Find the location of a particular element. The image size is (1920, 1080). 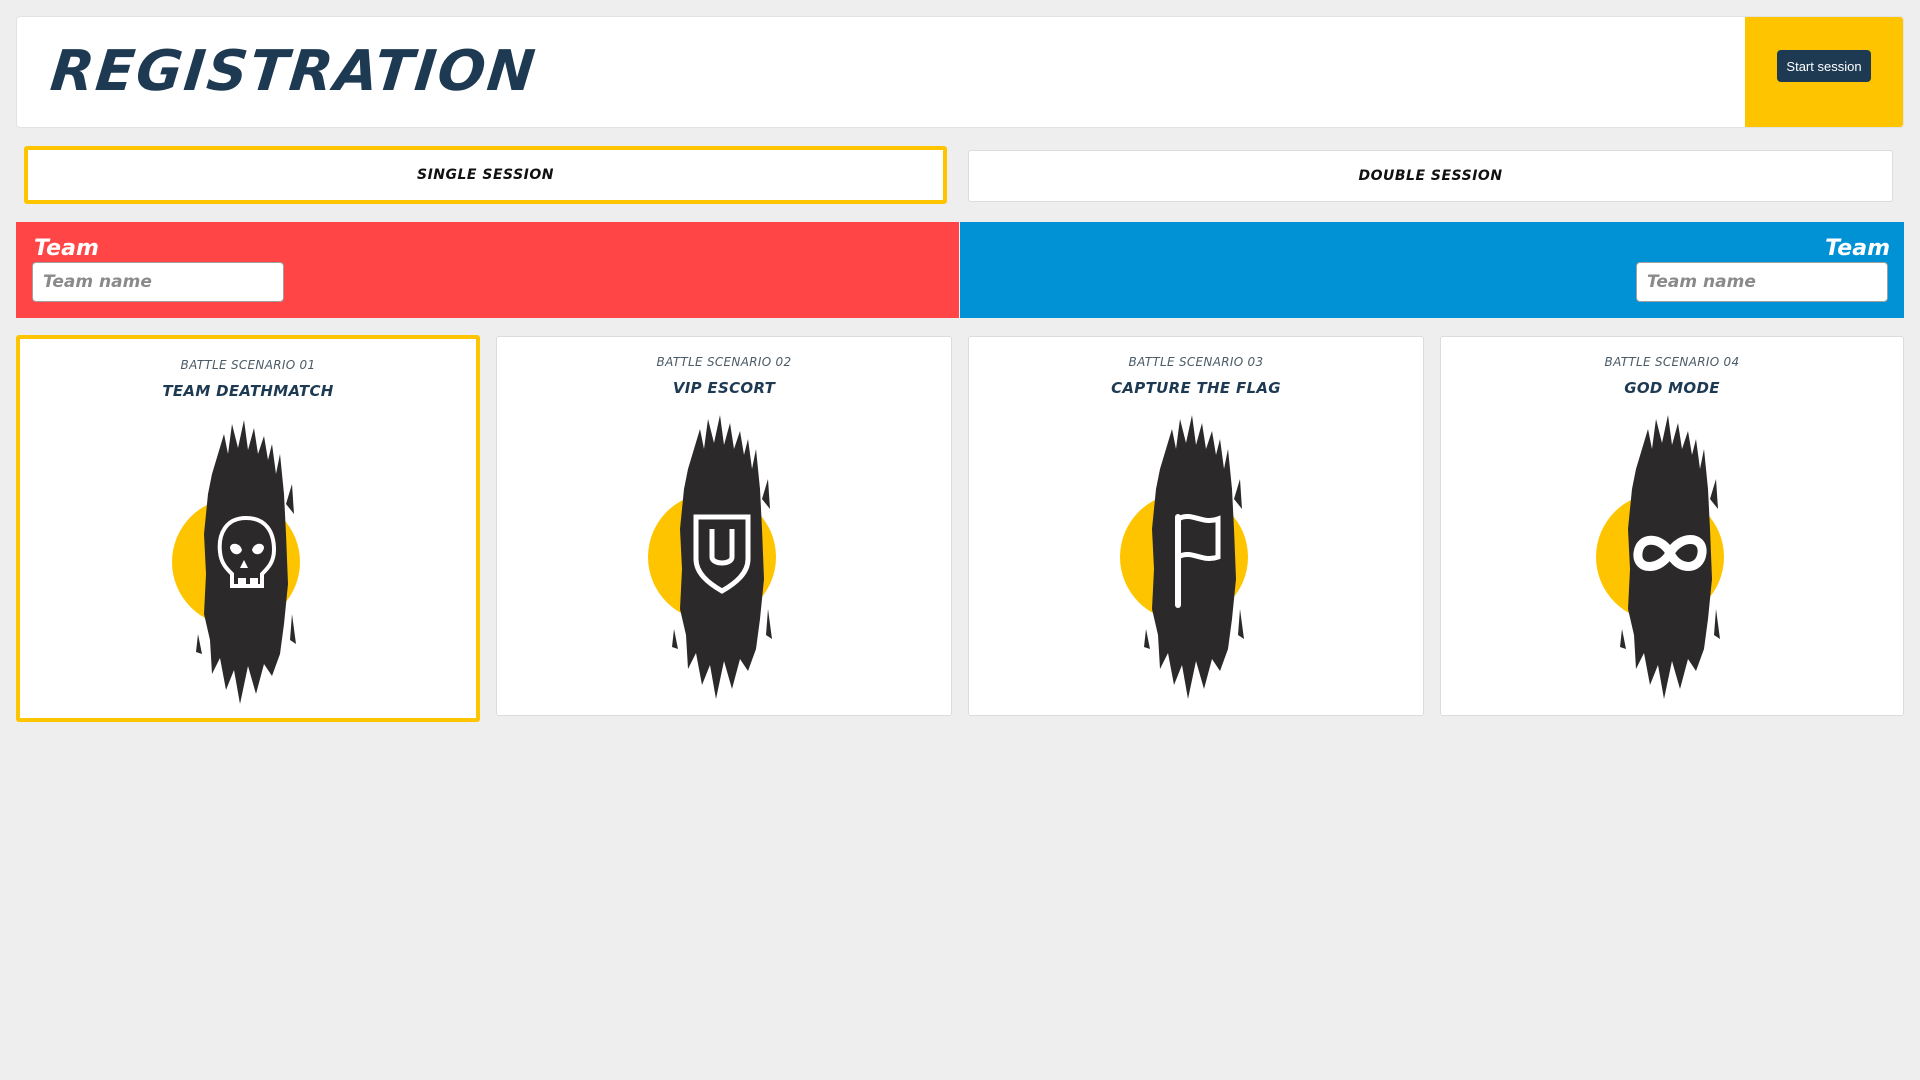

scenario-card-capture-the-flag: BATTLE SCENARIO 03 CAPTURE THE FLAG is located at coordinates (1196, 526).